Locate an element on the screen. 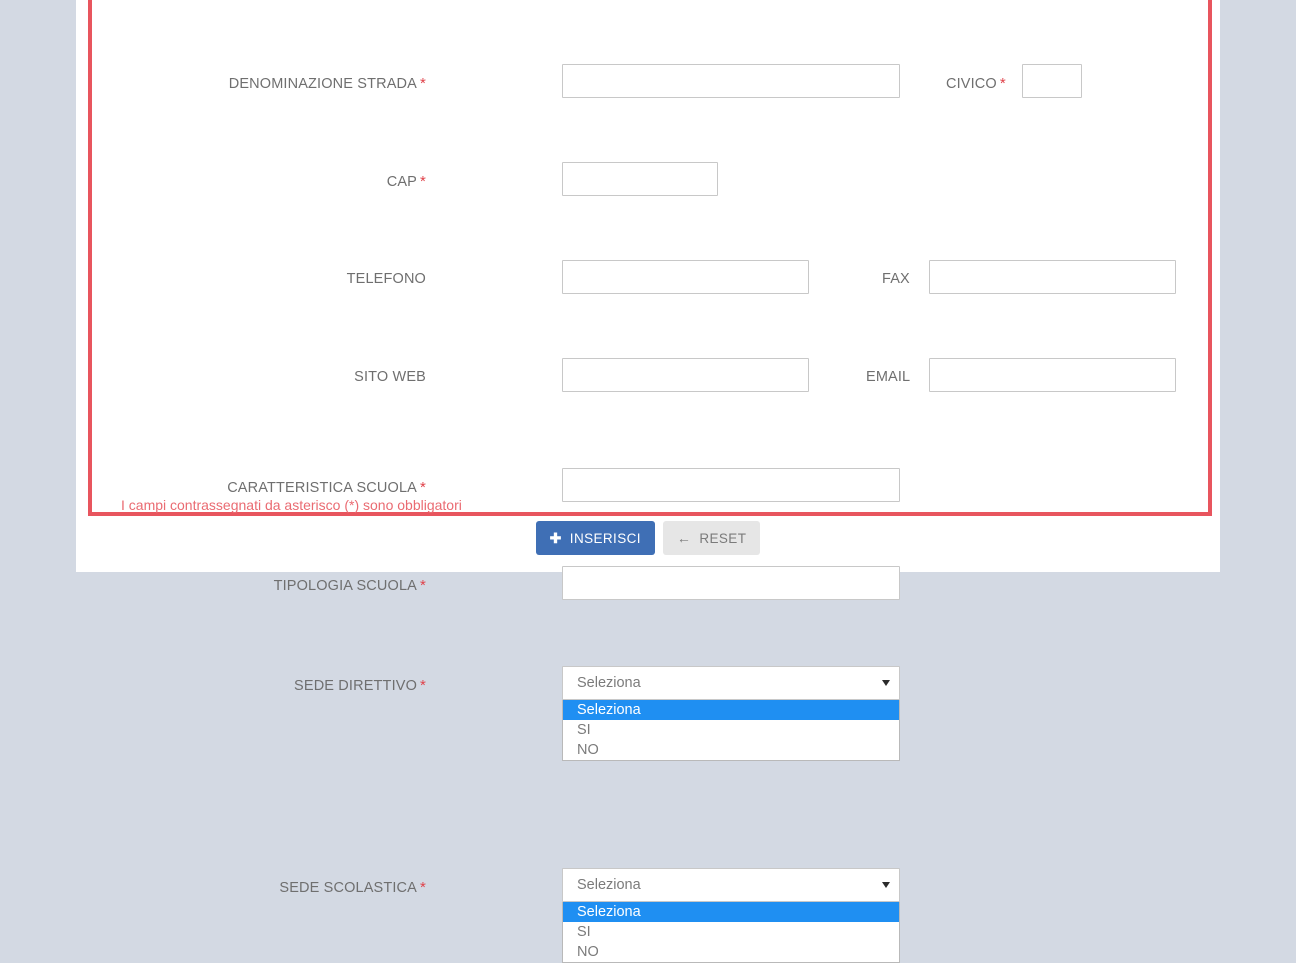 The image size is (1296, 963). select-sede-scolastica: Seleziona Seleziona SI NO is located at coordinates (731, 915).